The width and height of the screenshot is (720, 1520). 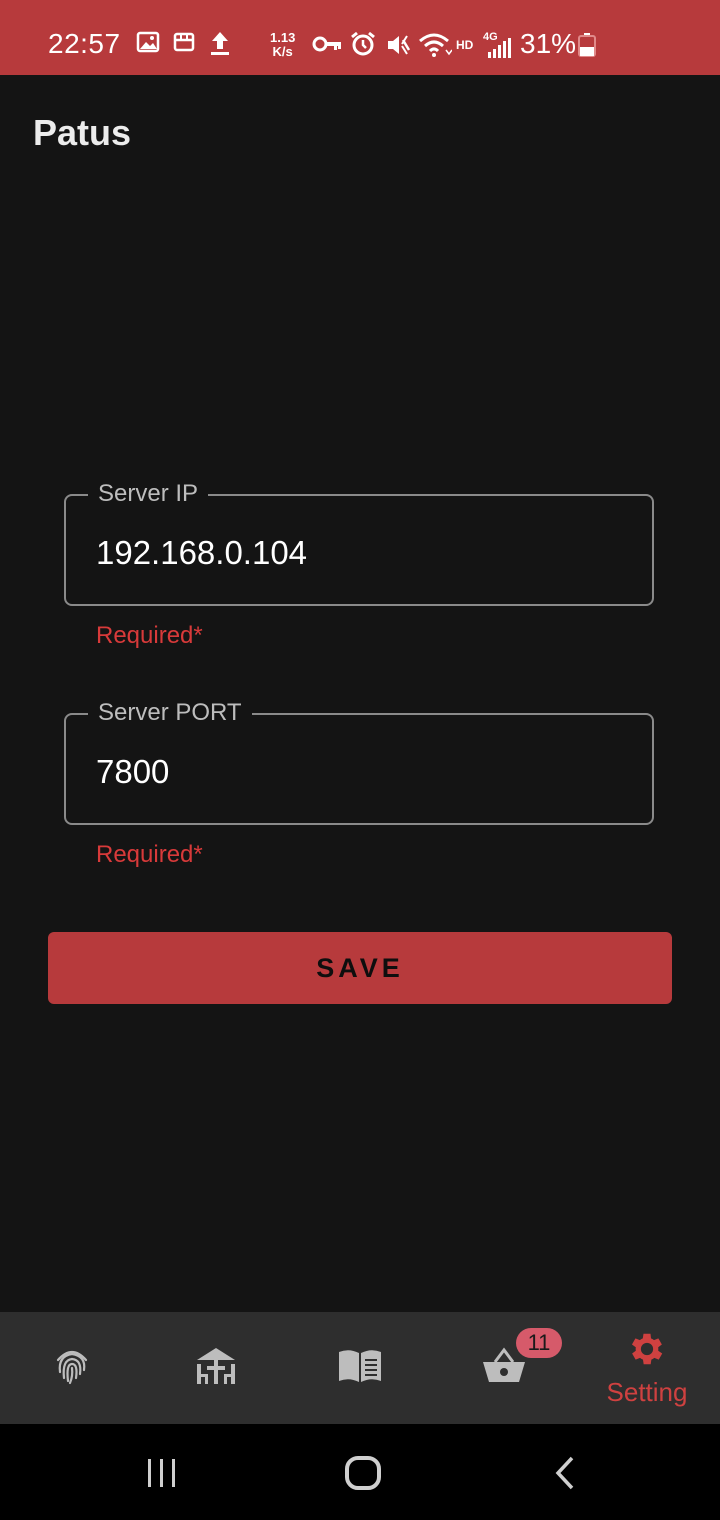 I want to click on nav-label-setting: Setting, so click(x=647, y=1392).